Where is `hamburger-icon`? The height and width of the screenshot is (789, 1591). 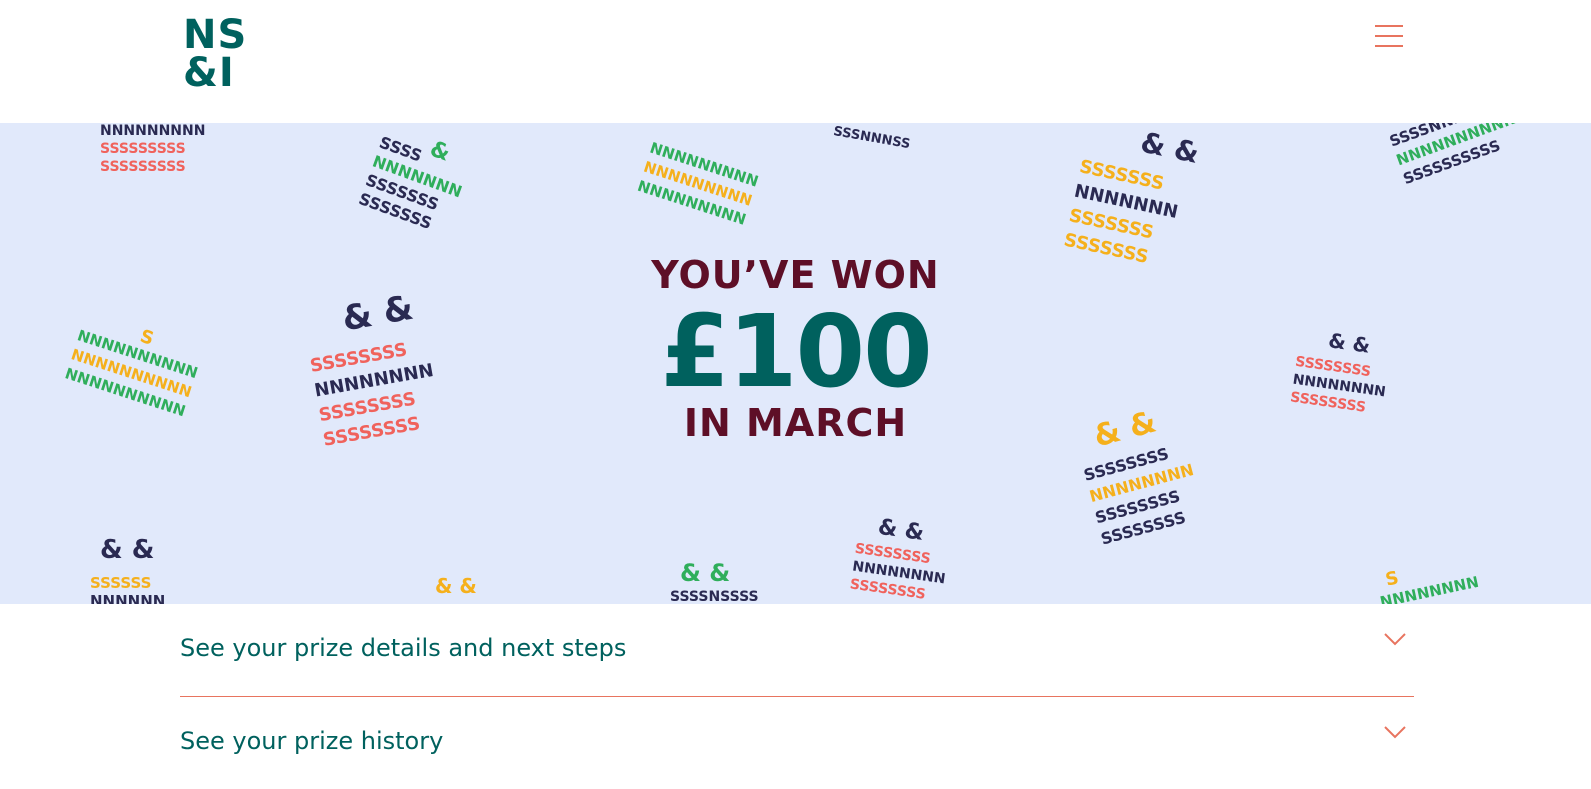
hamburger-icon is located at coordinates (1389, 36).